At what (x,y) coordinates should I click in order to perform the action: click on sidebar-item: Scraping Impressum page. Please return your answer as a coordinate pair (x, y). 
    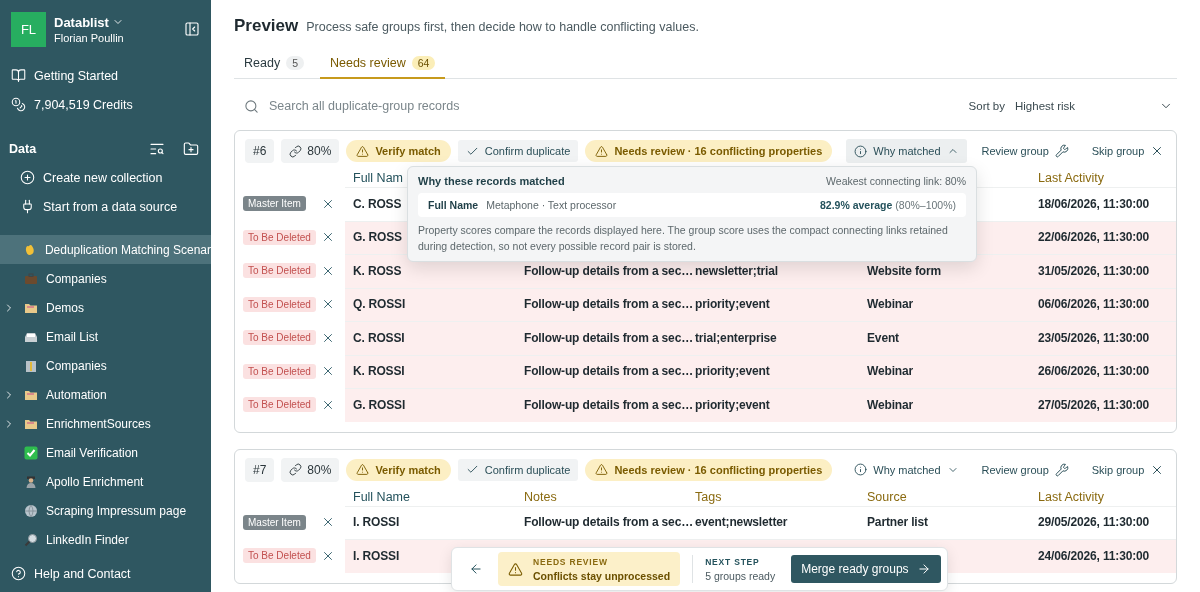
    Looking at the image, I should click on (105, 510).